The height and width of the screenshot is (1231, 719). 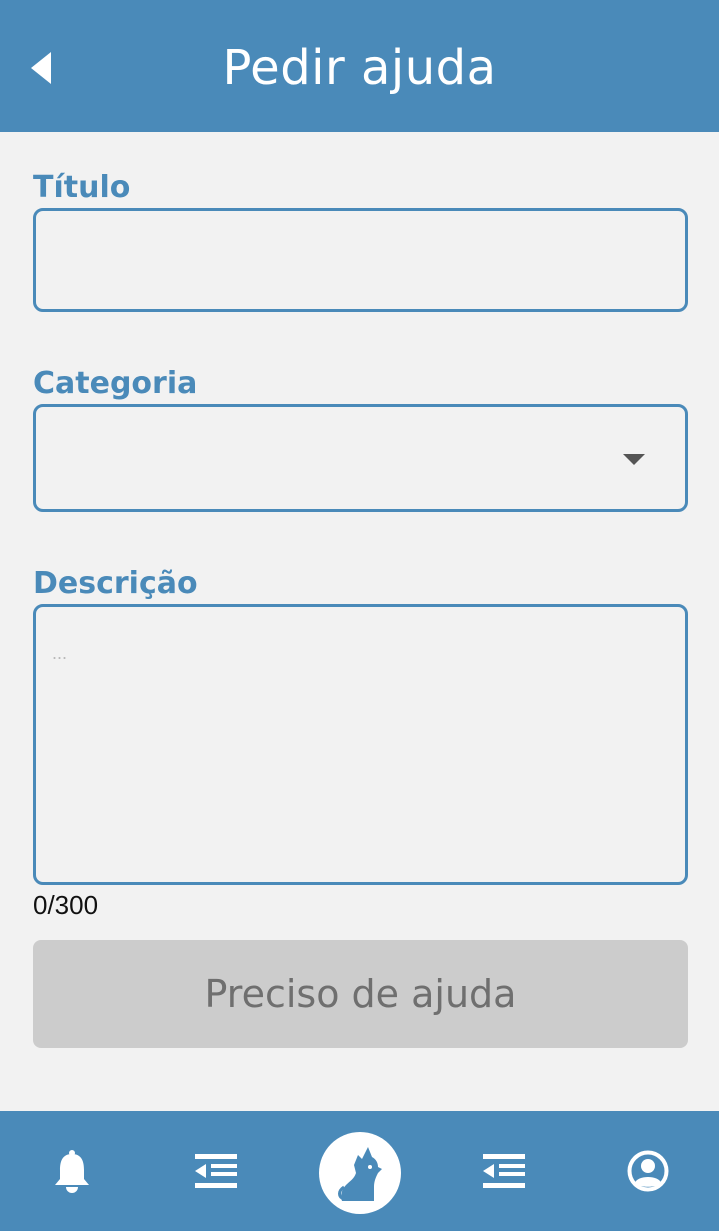 I want to click on title-field-wrapper, so click(x=360, y=260).